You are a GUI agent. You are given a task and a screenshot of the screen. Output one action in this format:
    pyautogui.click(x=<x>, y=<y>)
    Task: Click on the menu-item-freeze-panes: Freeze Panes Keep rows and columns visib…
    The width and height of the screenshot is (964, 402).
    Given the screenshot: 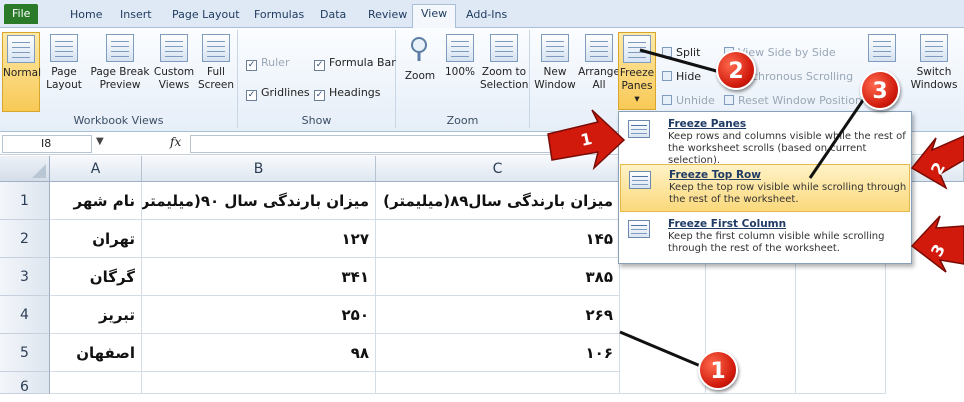 What is the action you would take?
    pyautogui.click(x=765, y=140)
    